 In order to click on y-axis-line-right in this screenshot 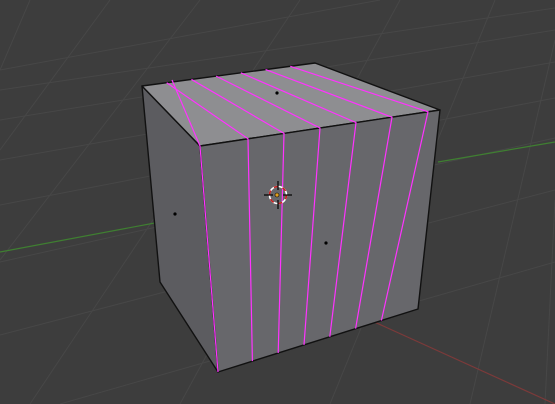, I will do `click(496, 152)`.